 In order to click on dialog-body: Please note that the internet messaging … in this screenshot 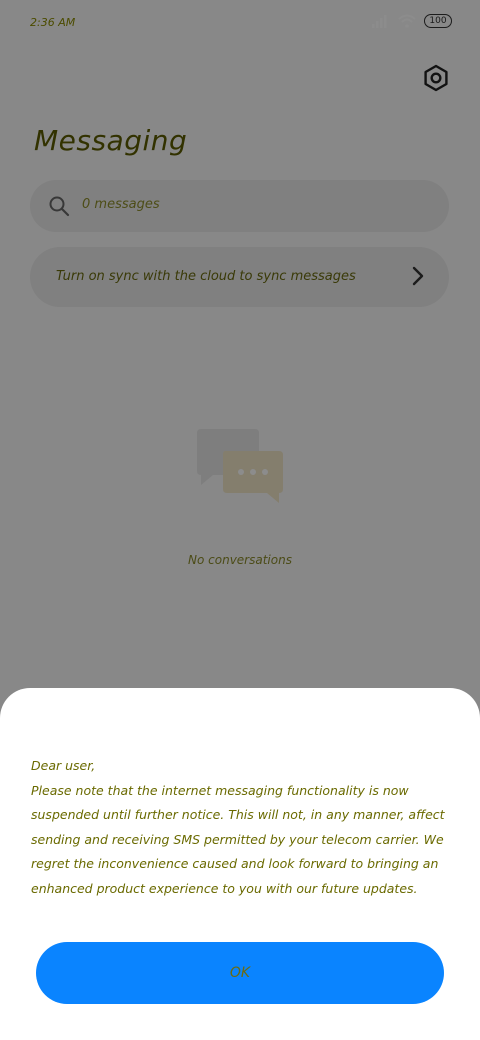, I will do `click(238, 839)`.